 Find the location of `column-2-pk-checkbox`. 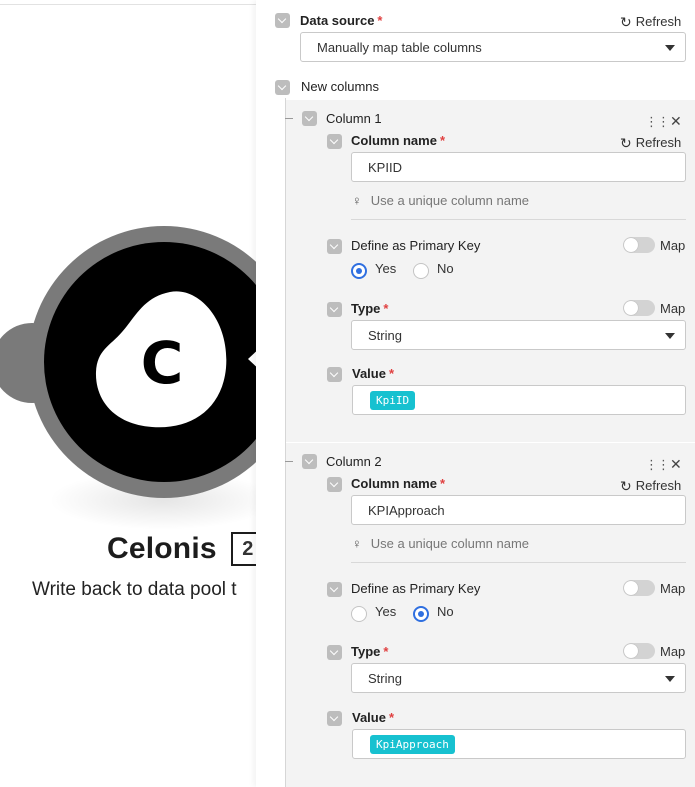

column-2-pk-checkbox is located at coordinates (334, 589).